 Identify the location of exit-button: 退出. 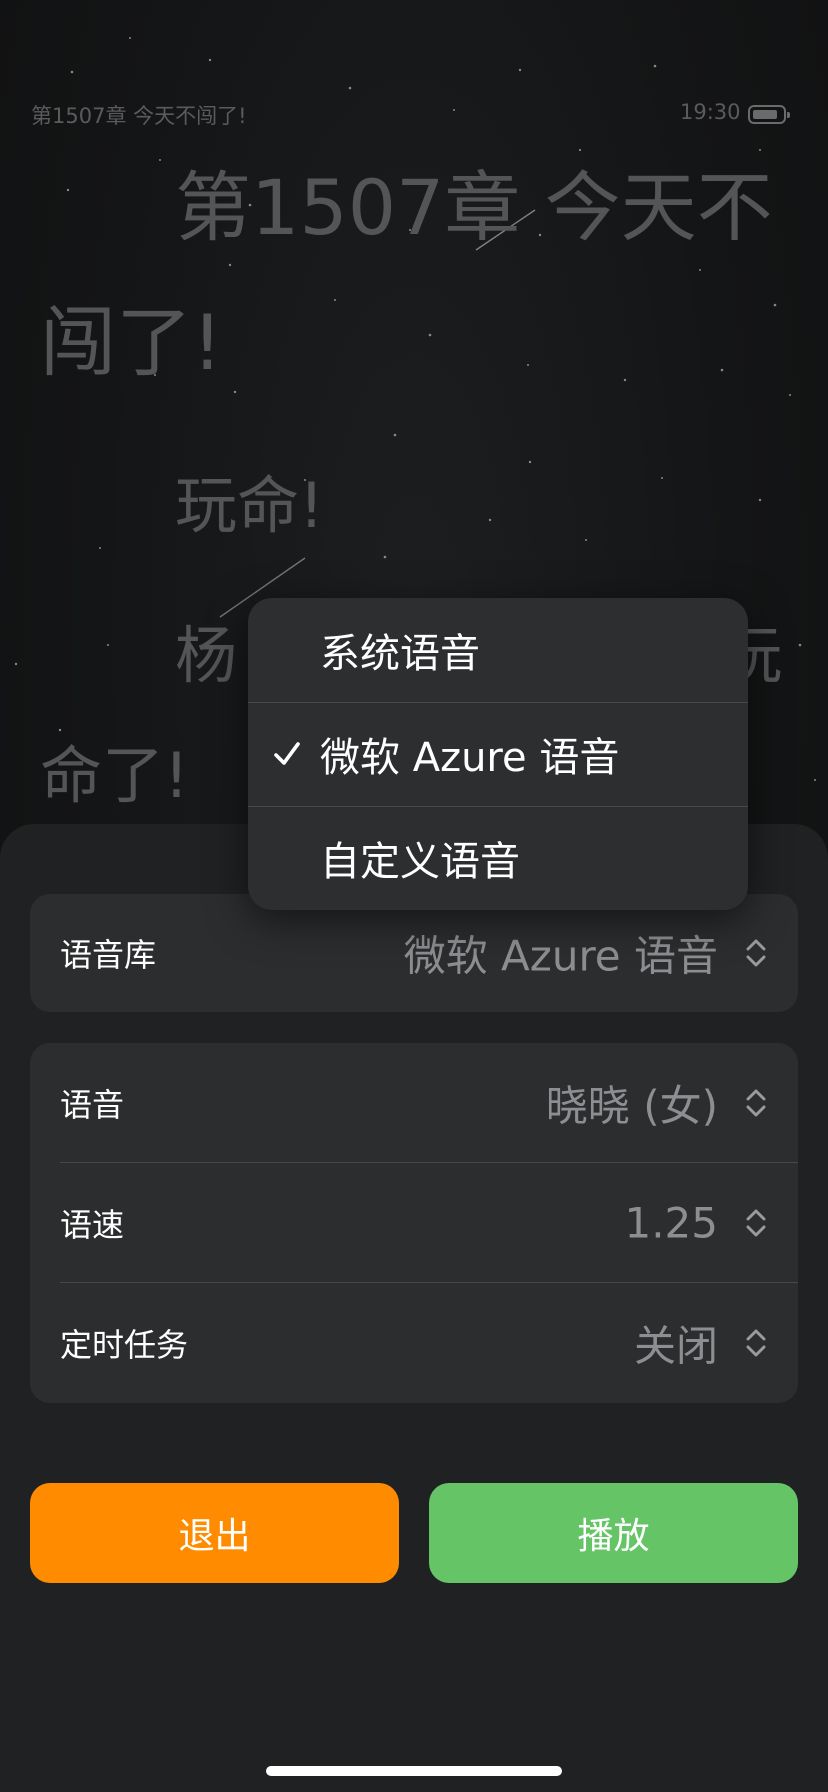
(214, 1533).